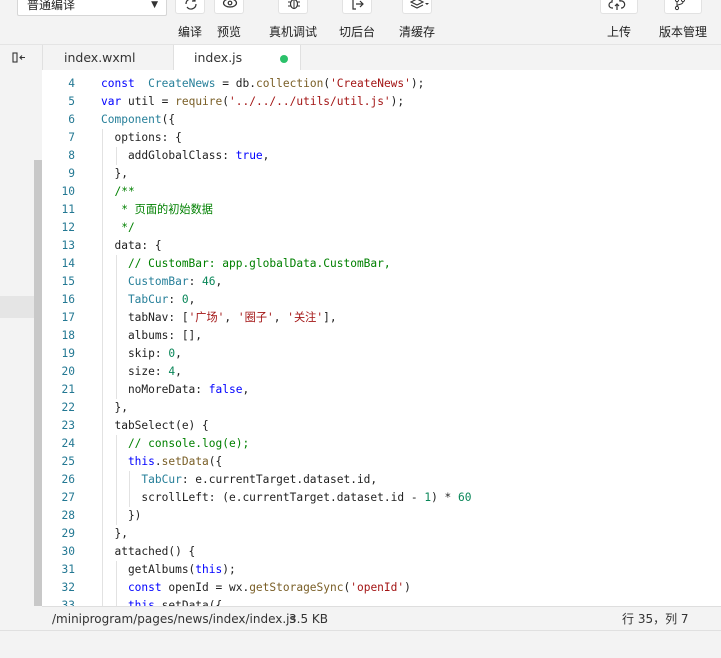  Describe the element at coordinates (229, 22) in the screenshot. I see `preview-button: 预览` at that location.